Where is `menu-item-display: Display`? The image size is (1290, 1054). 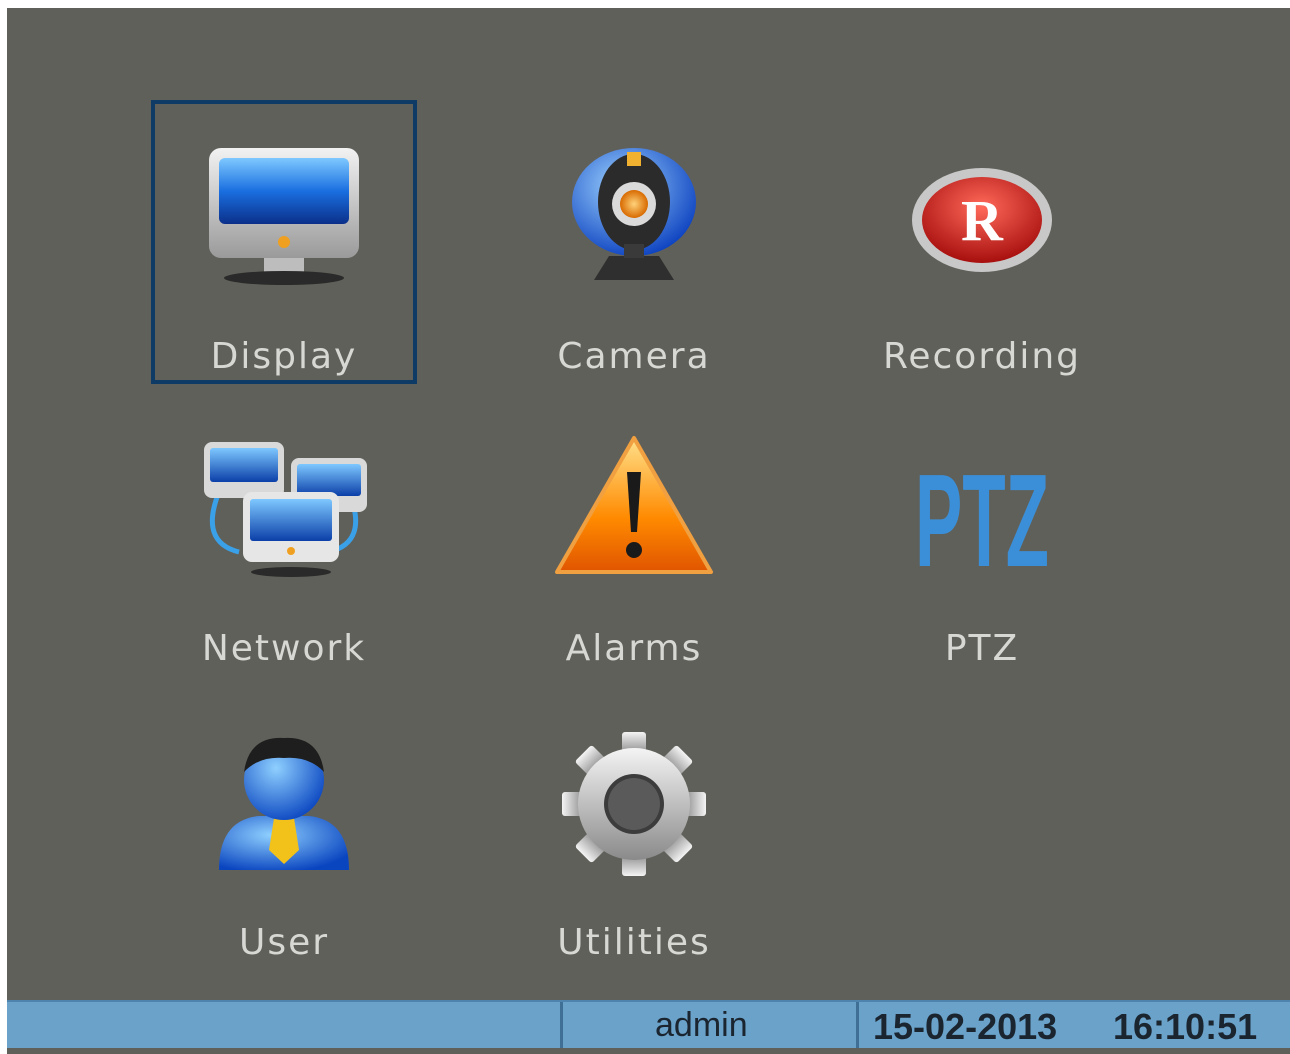
menu-item-display: Display is located at coordinates (284, 242).